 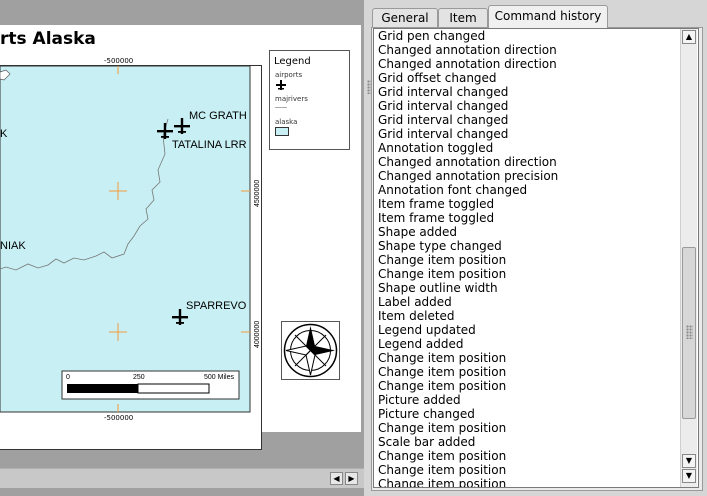 What do you see at coordinates (209, 145) in the screenshot?
I see `place-label: TATALINA LRR` at bounding box center [209, 145].